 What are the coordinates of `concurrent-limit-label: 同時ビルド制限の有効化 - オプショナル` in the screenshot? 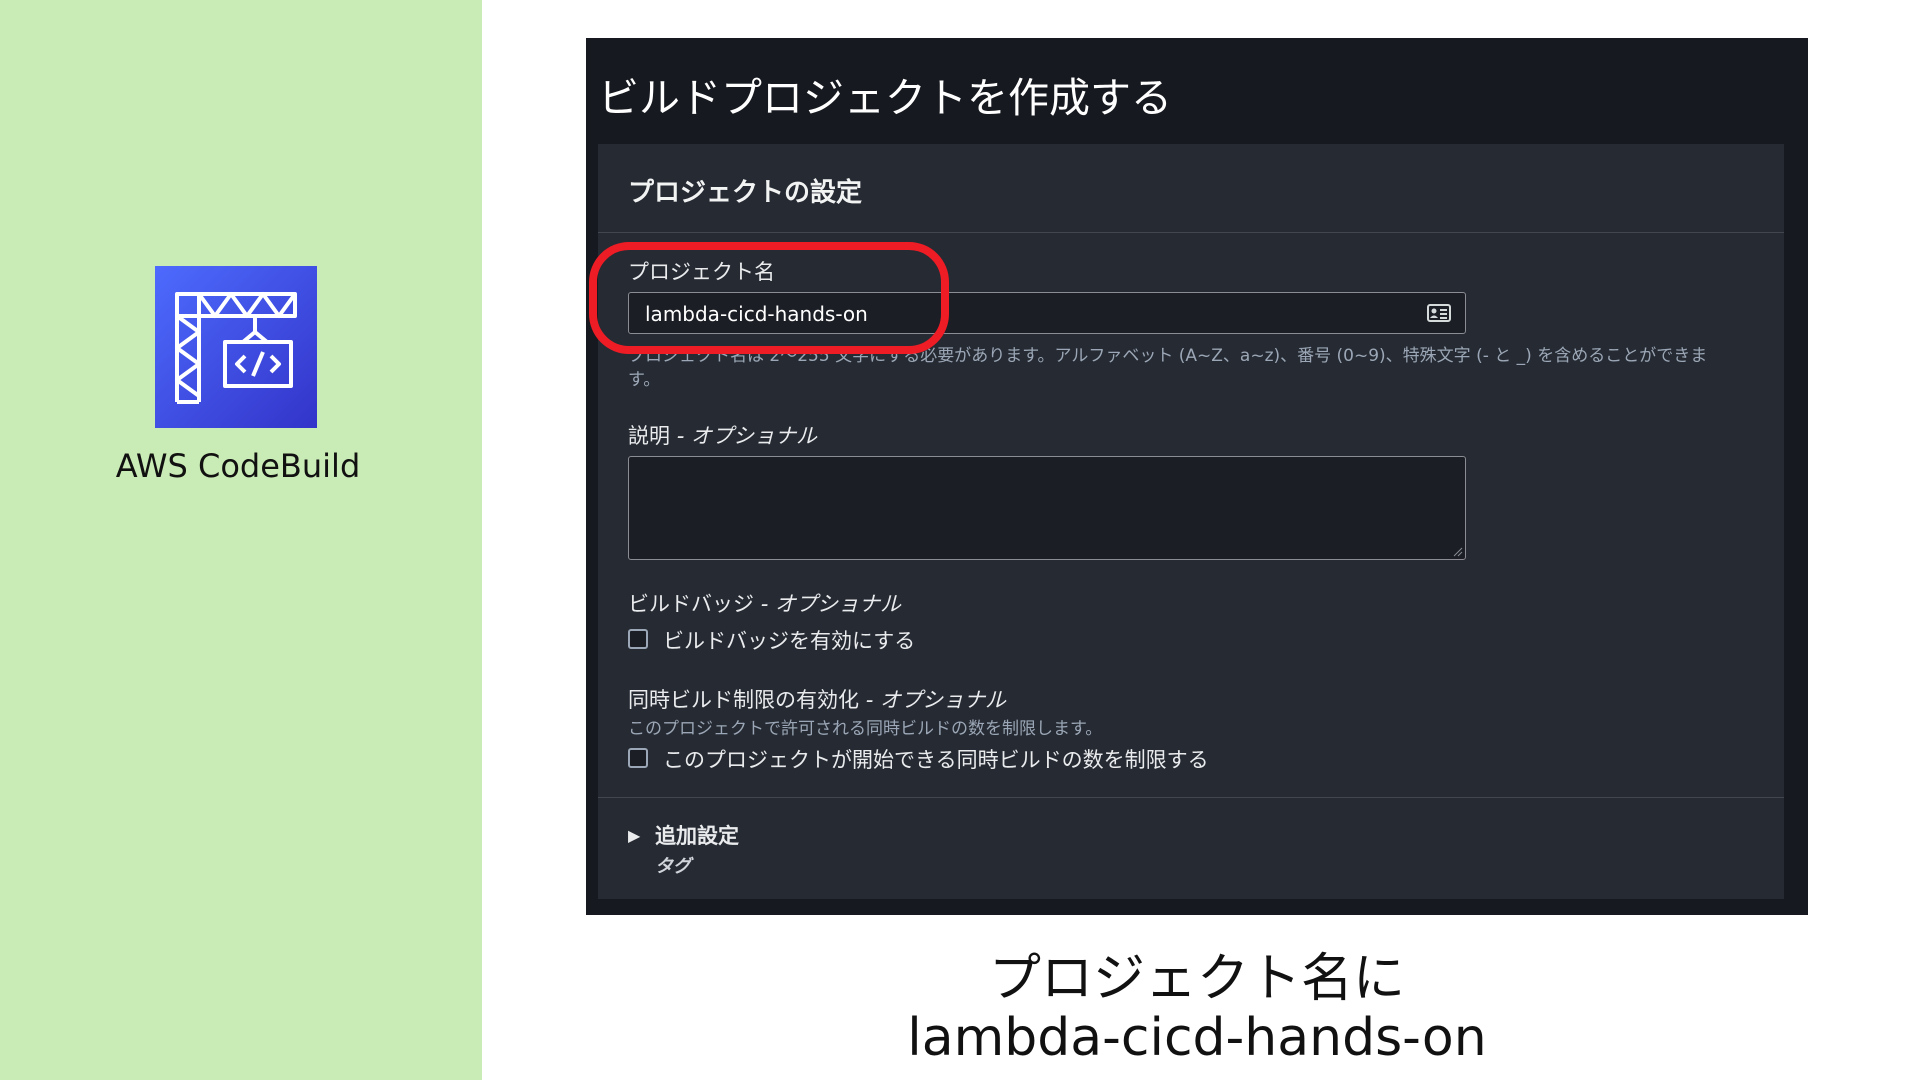 It's located at (817, 699).